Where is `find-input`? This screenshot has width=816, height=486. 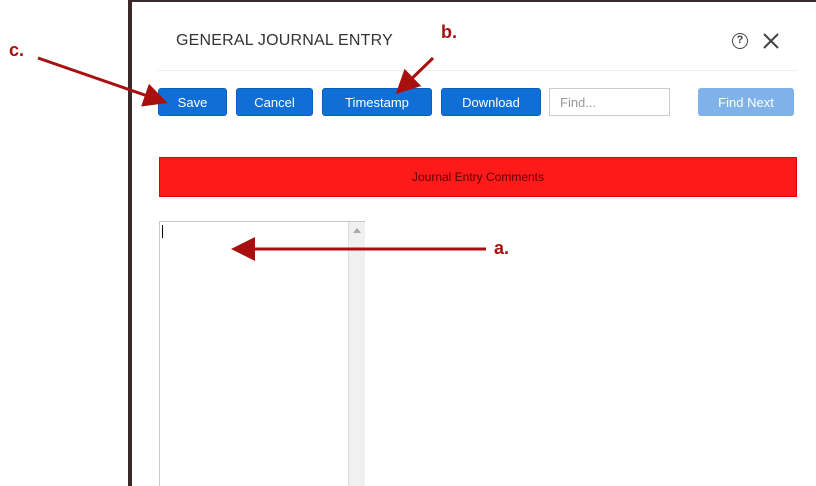 find-input is located at coordinates (609, 102).